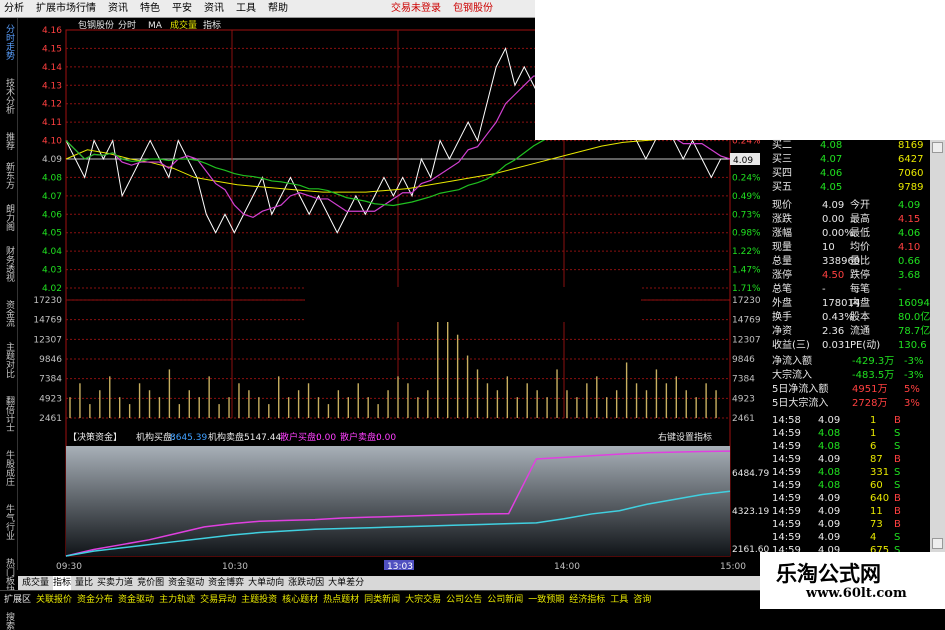 The image size is (945, 630). What do you see at coordinates (848, 187) in the screenshot?
I see `bid-row: 买五 4.05 9789` at bounding box center [848, 187].